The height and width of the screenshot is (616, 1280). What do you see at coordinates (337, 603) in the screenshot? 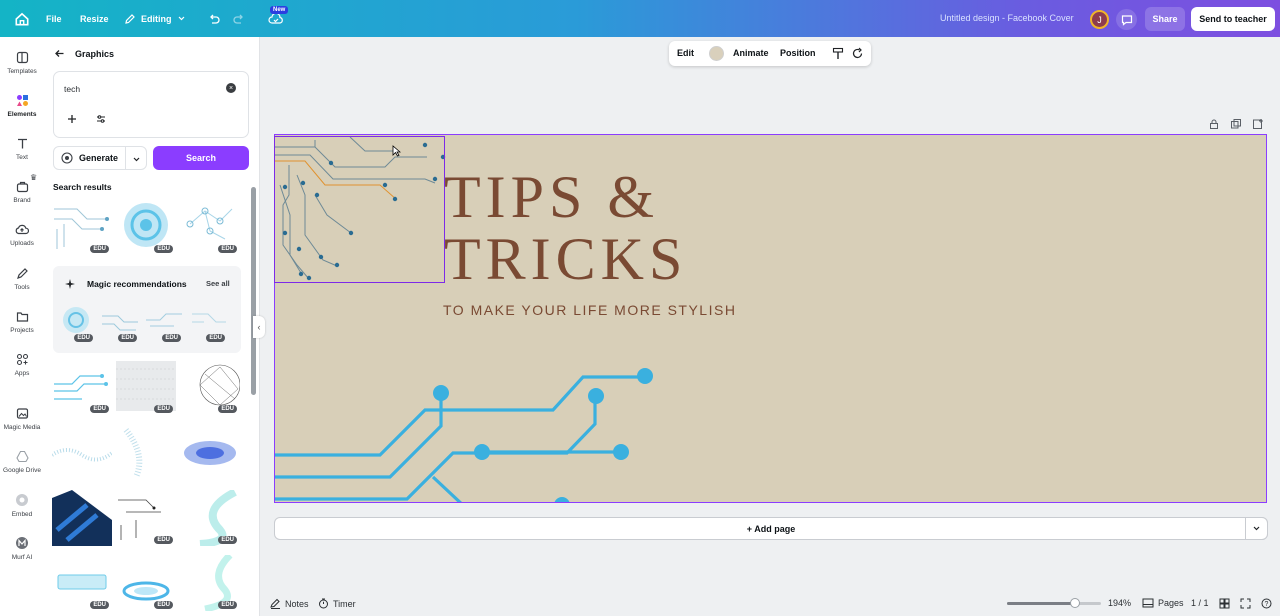
I see `timer-button: Timer` at bounding box center [337, 603].